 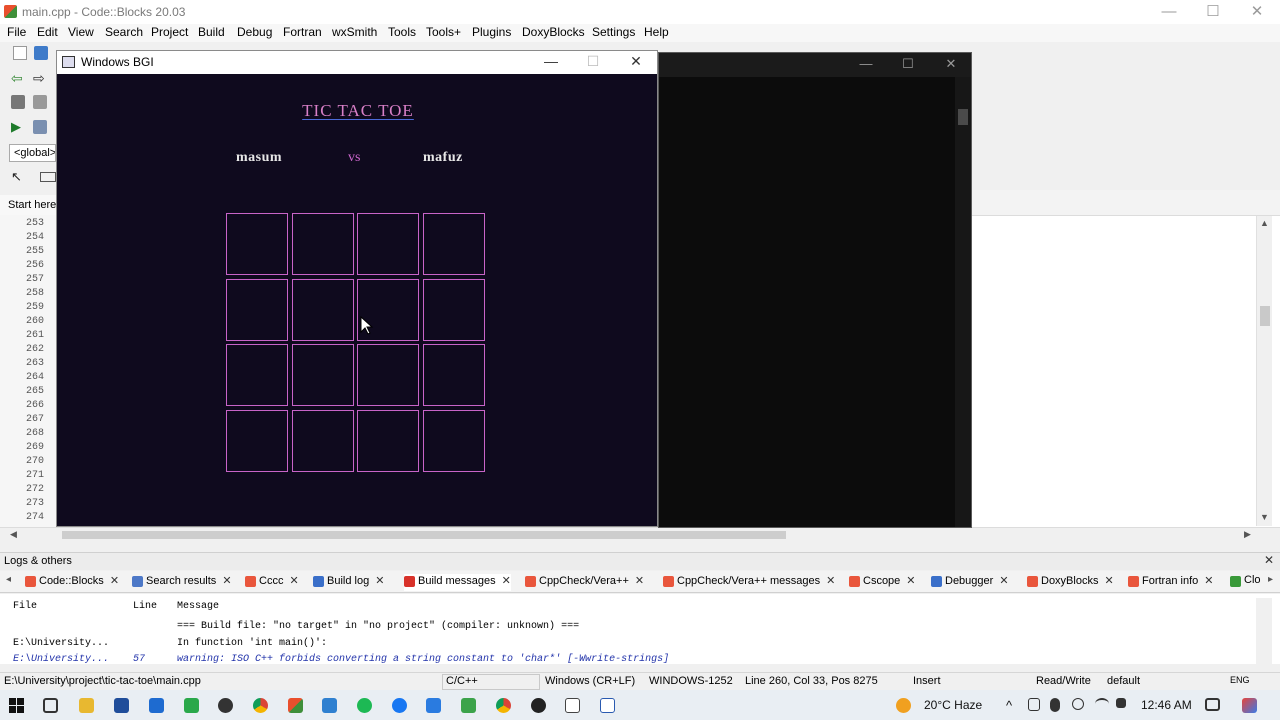 What do you see at coordinates (272, 582) in the screenshot?
I see `logs-tab-cccc: Cccc ✕` at bounding box center [272, 582].